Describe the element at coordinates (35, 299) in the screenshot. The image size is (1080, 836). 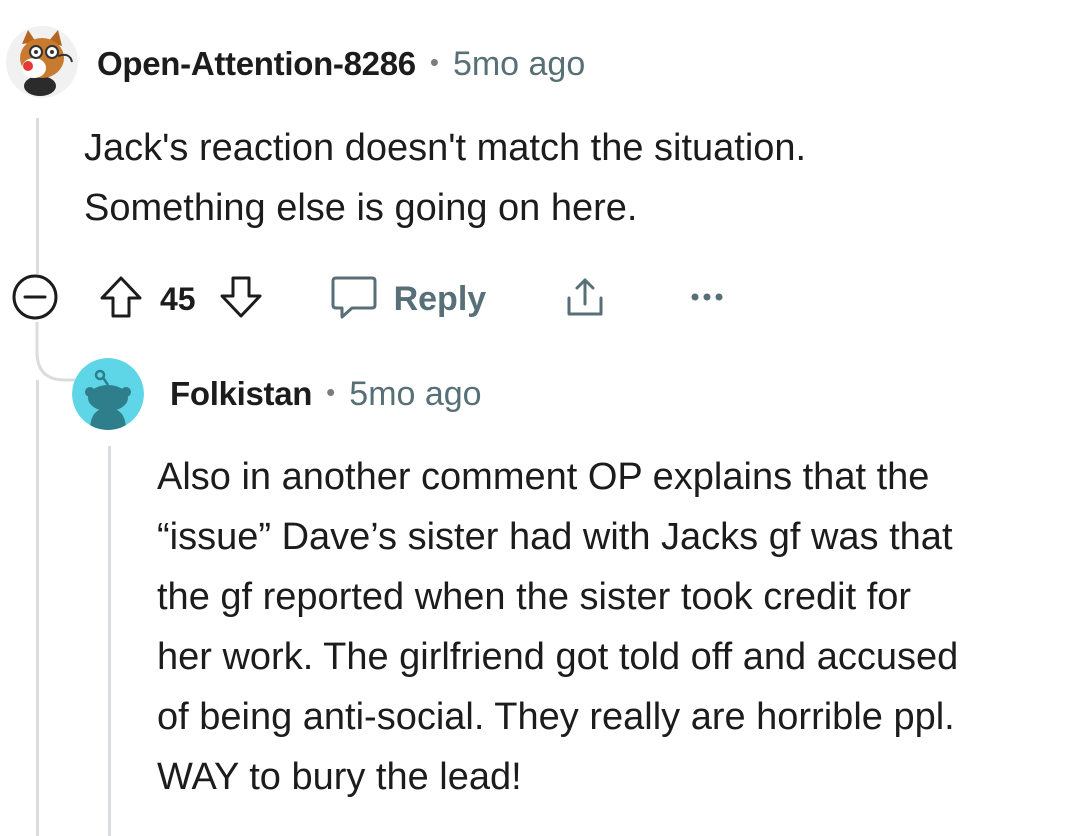
I see `collapse-minus-icon` at that location.